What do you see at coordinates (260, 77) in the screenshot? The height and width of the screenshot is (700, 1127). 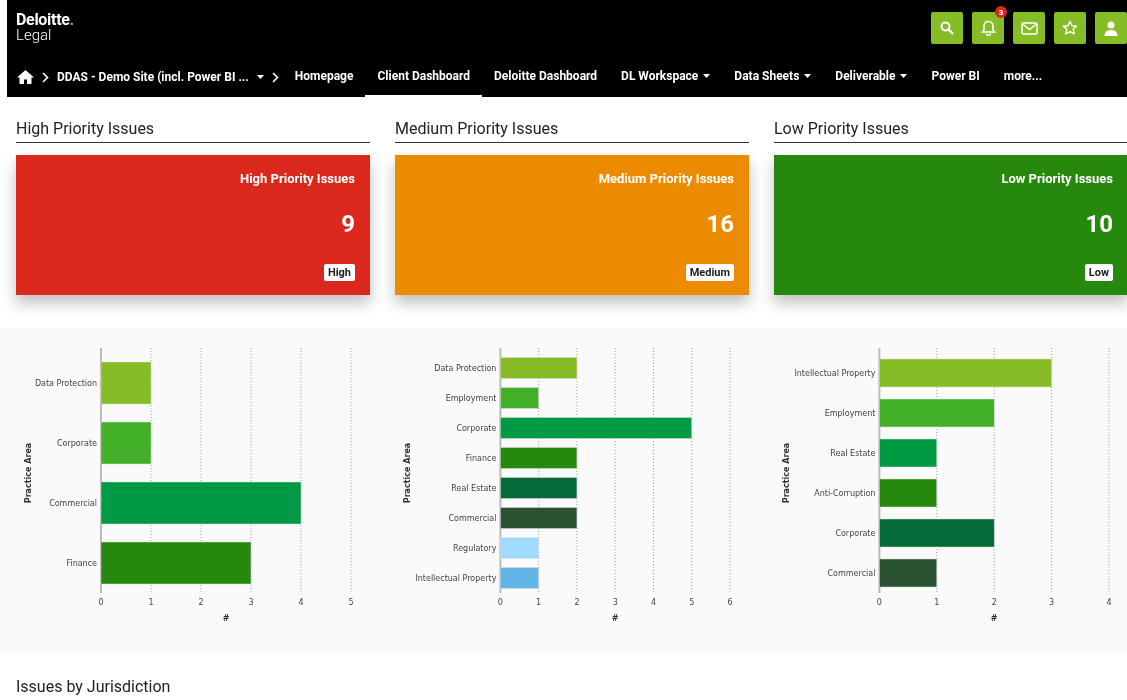 I see `caret-icon` at bounding box center [260, 77].